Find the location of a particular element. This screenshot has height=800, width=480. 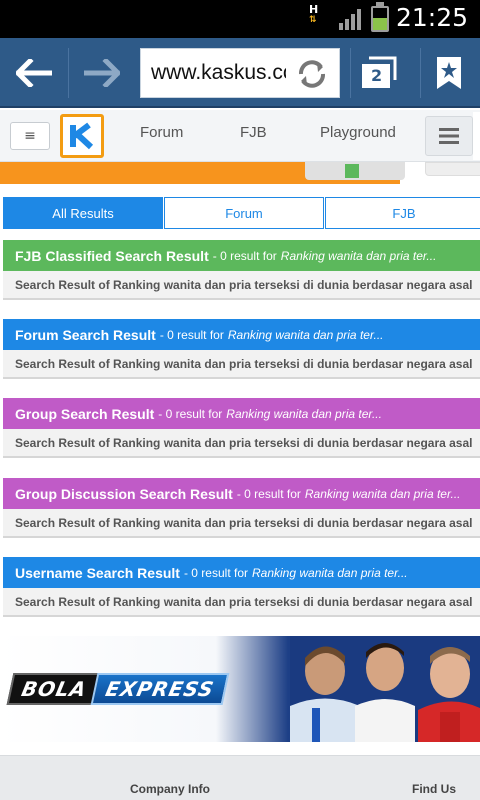

promo-banner-button is located at coordinates (452, 169).